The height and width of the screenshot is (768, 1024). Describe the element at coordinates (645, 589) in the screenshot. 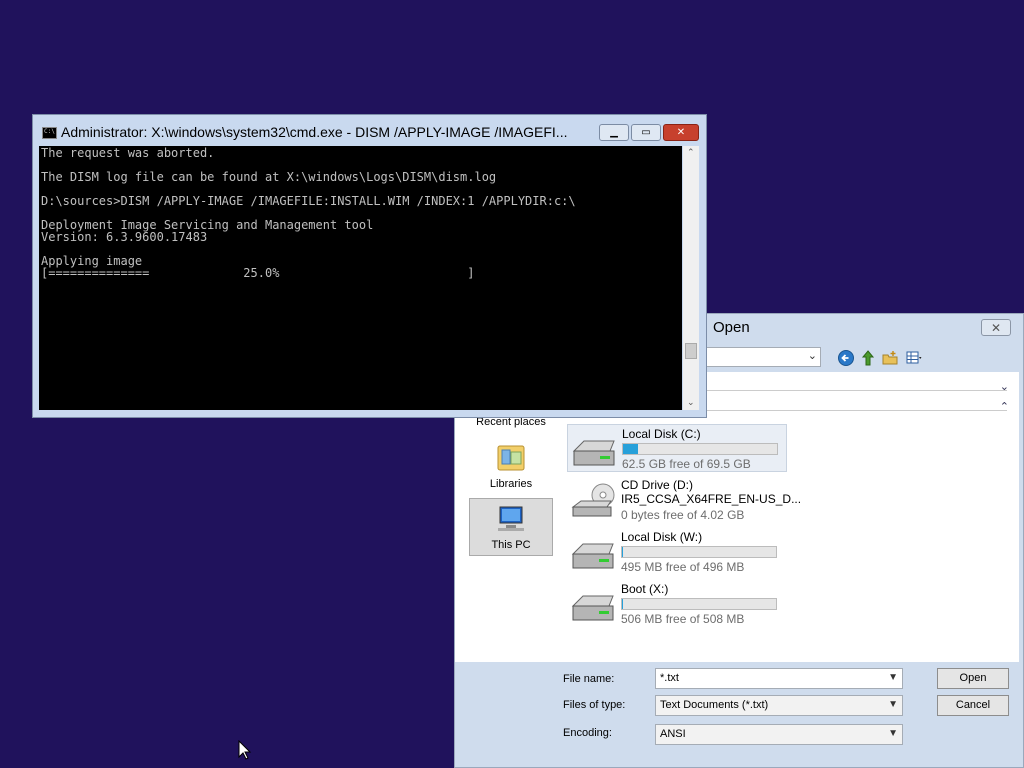

I see `drive-name: Boot (X:)` at that location.